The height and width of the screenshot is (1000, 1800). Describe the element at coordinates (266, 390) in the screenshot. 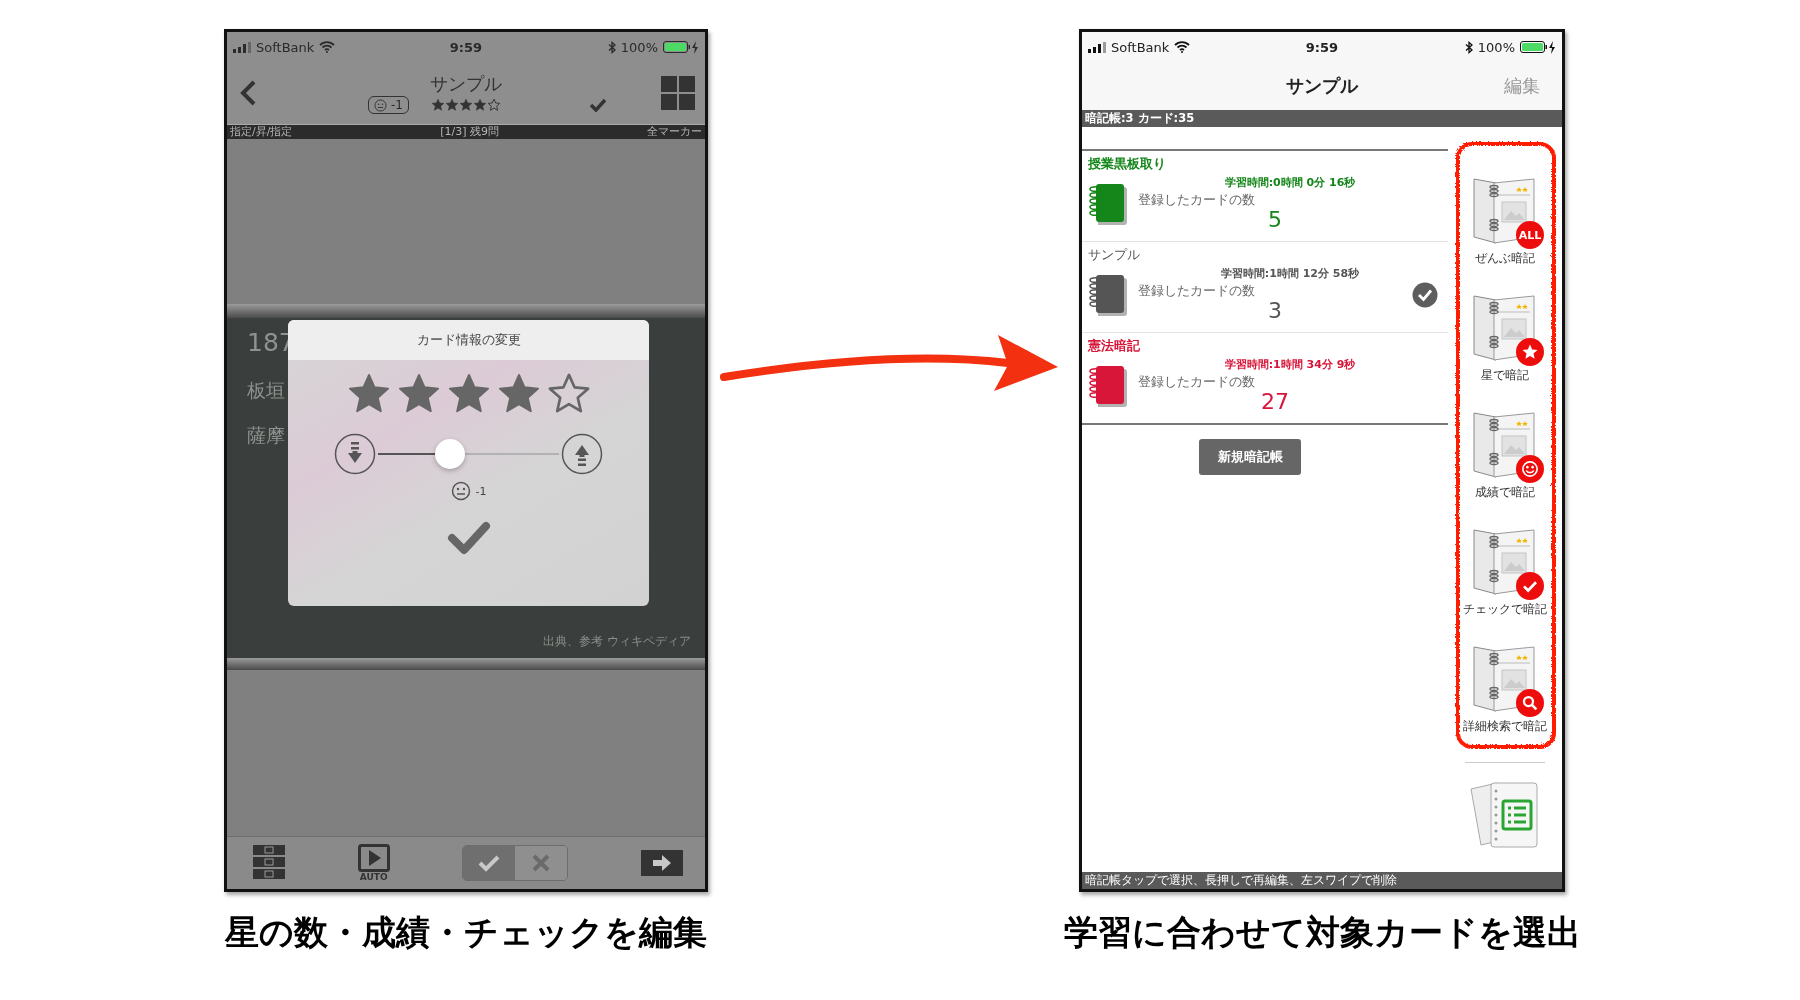

I see `card-text: 板垣` at that location.